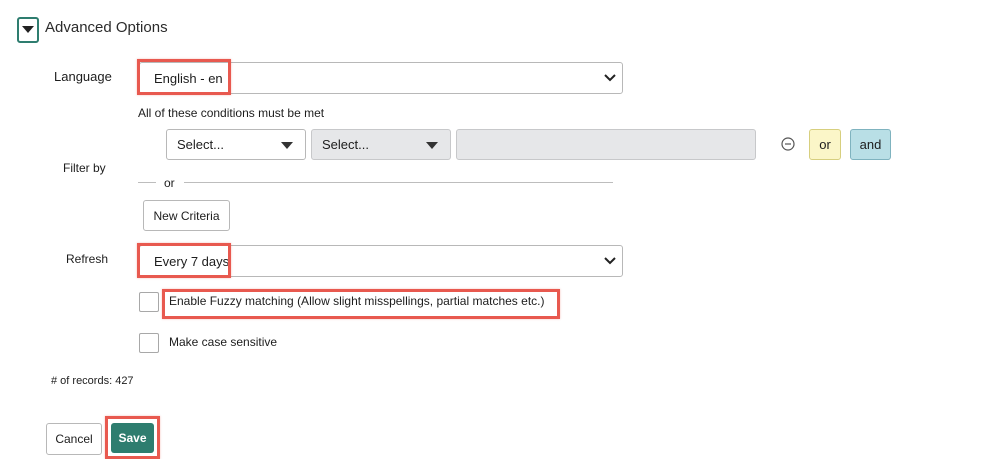  What do you see at coordinates (83, 76) in the screenshot?
I see `language-label: Language` at bounding box center [83, 76].